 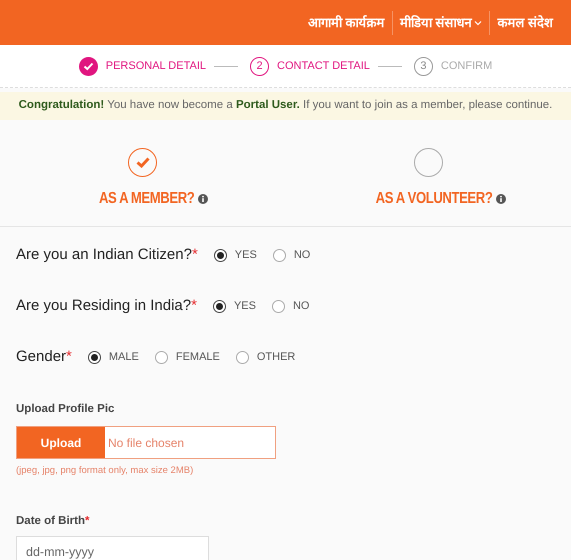 I want to click on field-label: Upload Profile Pic, so click(x=66, y=409).